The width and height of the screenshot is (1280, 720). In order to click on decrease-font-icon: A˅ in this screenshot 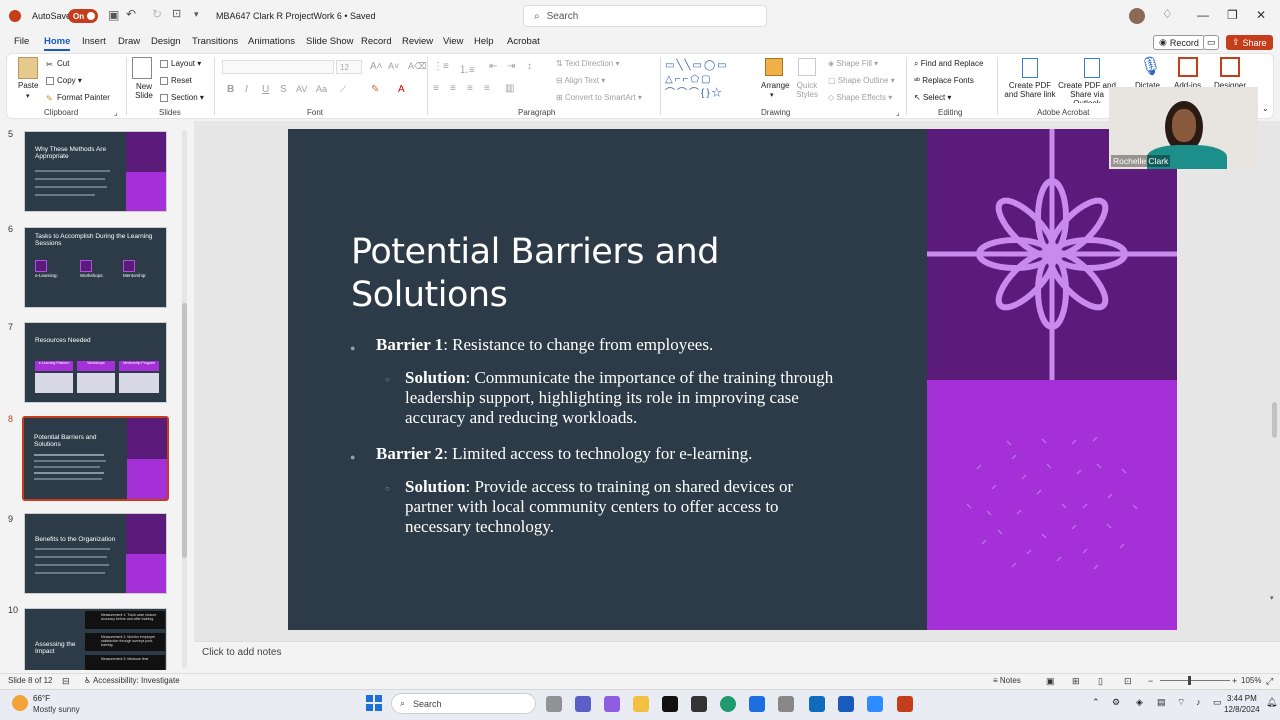, I will do `click(393, 66)`.